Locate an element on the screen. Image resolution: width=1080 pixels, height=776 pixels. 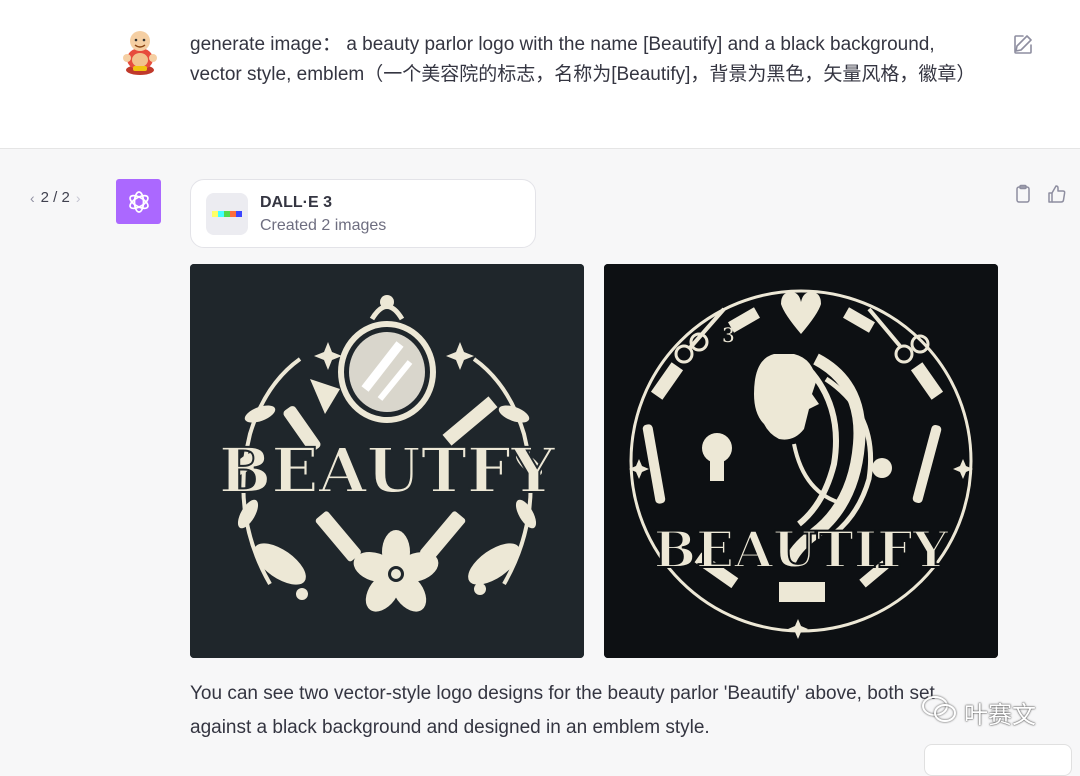
dalle-icon is located at coordinates (227, 214).